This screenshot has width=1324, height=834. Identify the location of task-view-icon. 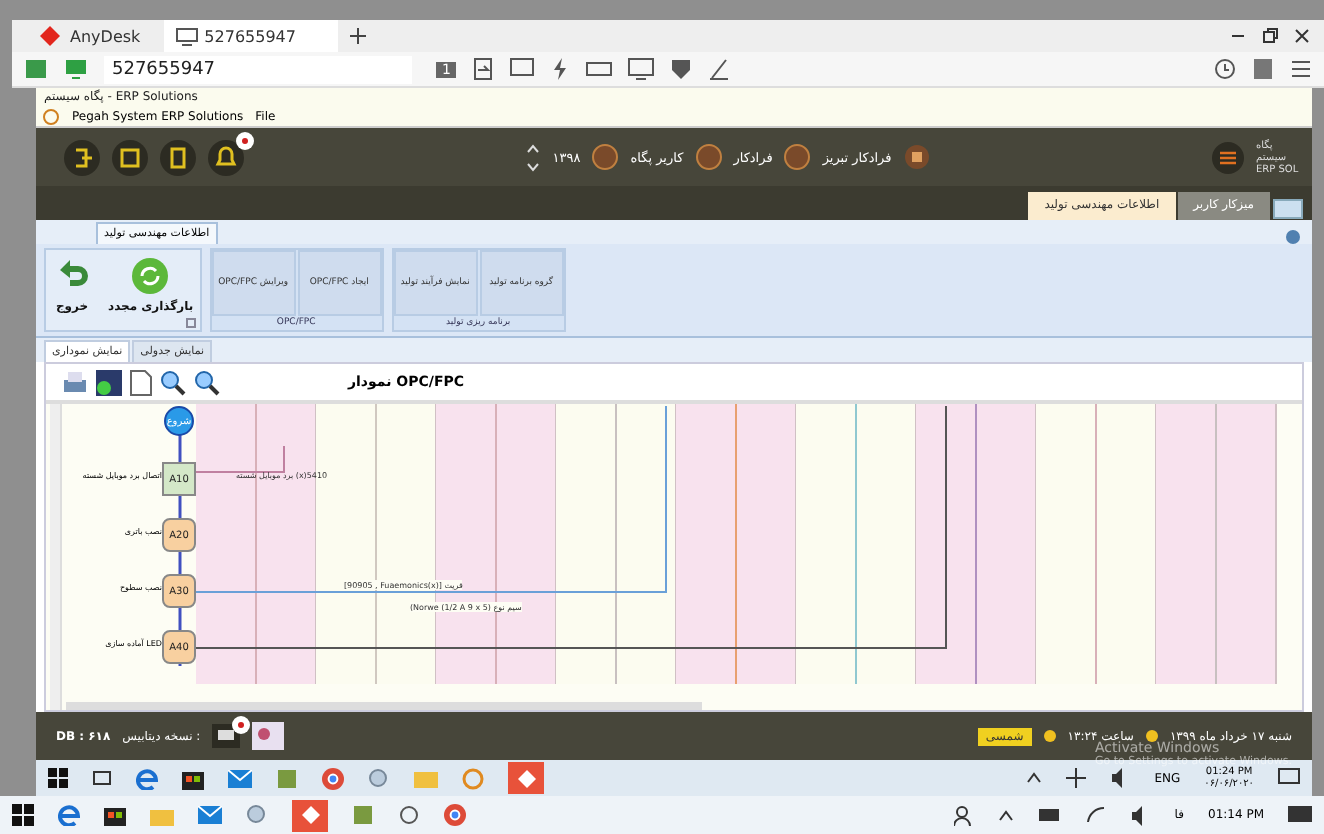
(102, 778).